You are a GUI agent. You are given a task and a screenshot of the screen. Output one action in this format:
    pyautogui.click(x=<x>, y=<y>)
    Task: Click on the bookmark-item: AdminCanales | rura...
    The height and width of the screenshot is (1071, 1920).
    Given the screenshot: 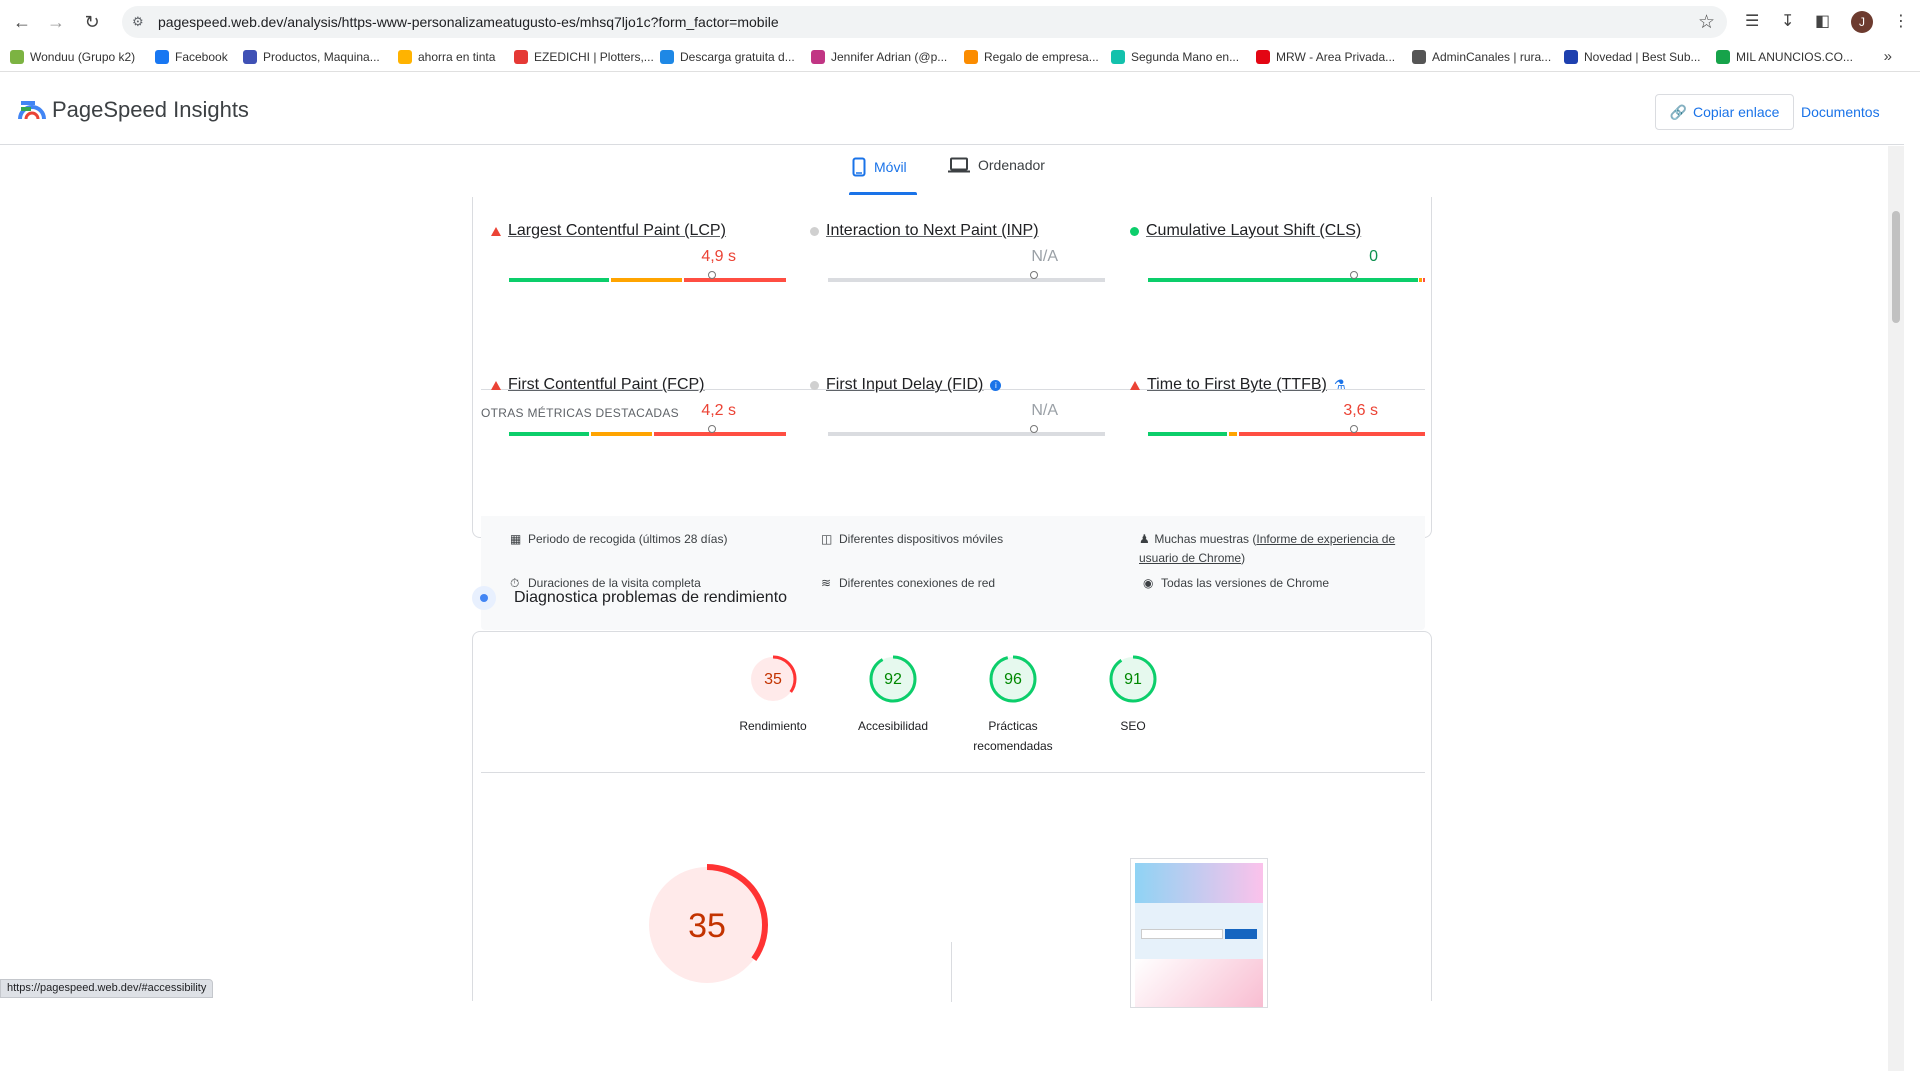 What is the action you would take?
    pyautogui.click(x=1481, y=57)
    